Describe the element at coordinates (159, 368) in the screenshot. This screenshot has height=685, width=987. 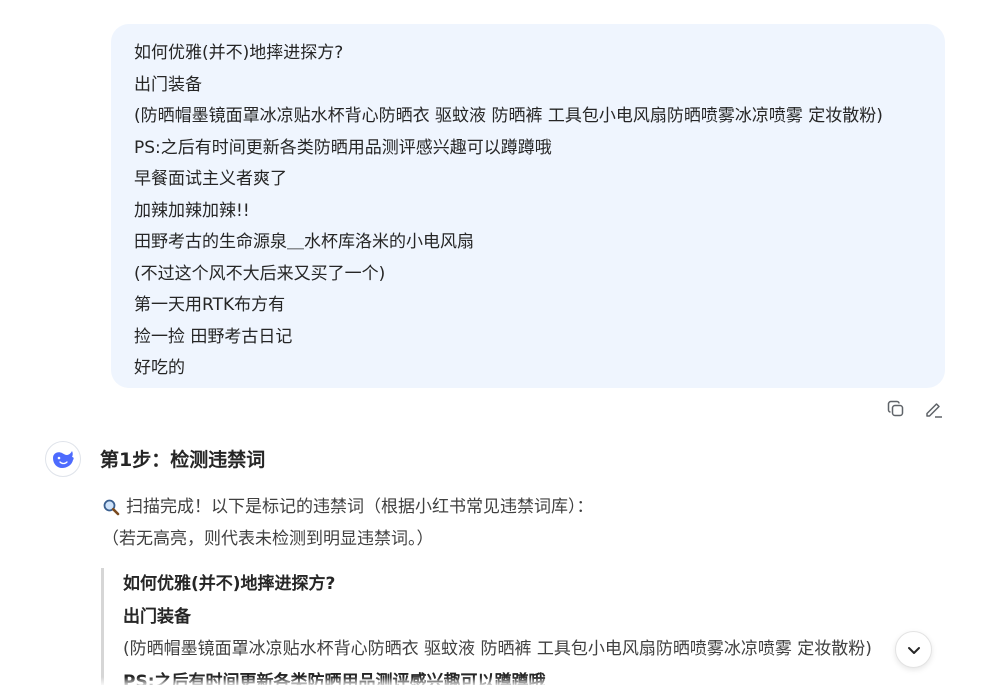
I see `user-message-line: 好吃的` at that location.